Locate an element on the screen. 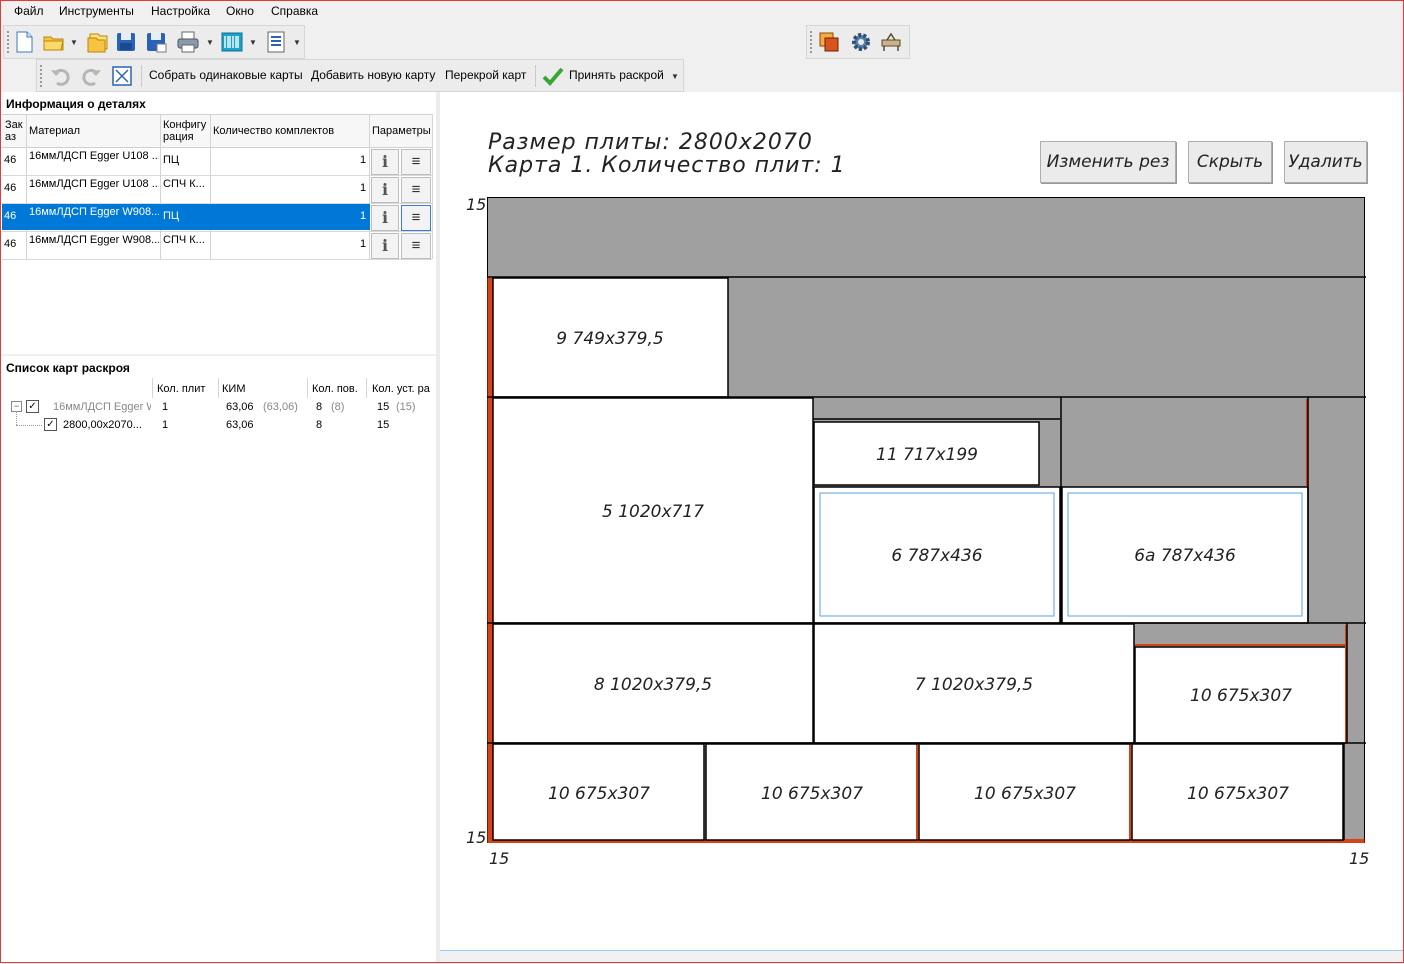  menu-window: Окно is located at coordinates (240, 11).